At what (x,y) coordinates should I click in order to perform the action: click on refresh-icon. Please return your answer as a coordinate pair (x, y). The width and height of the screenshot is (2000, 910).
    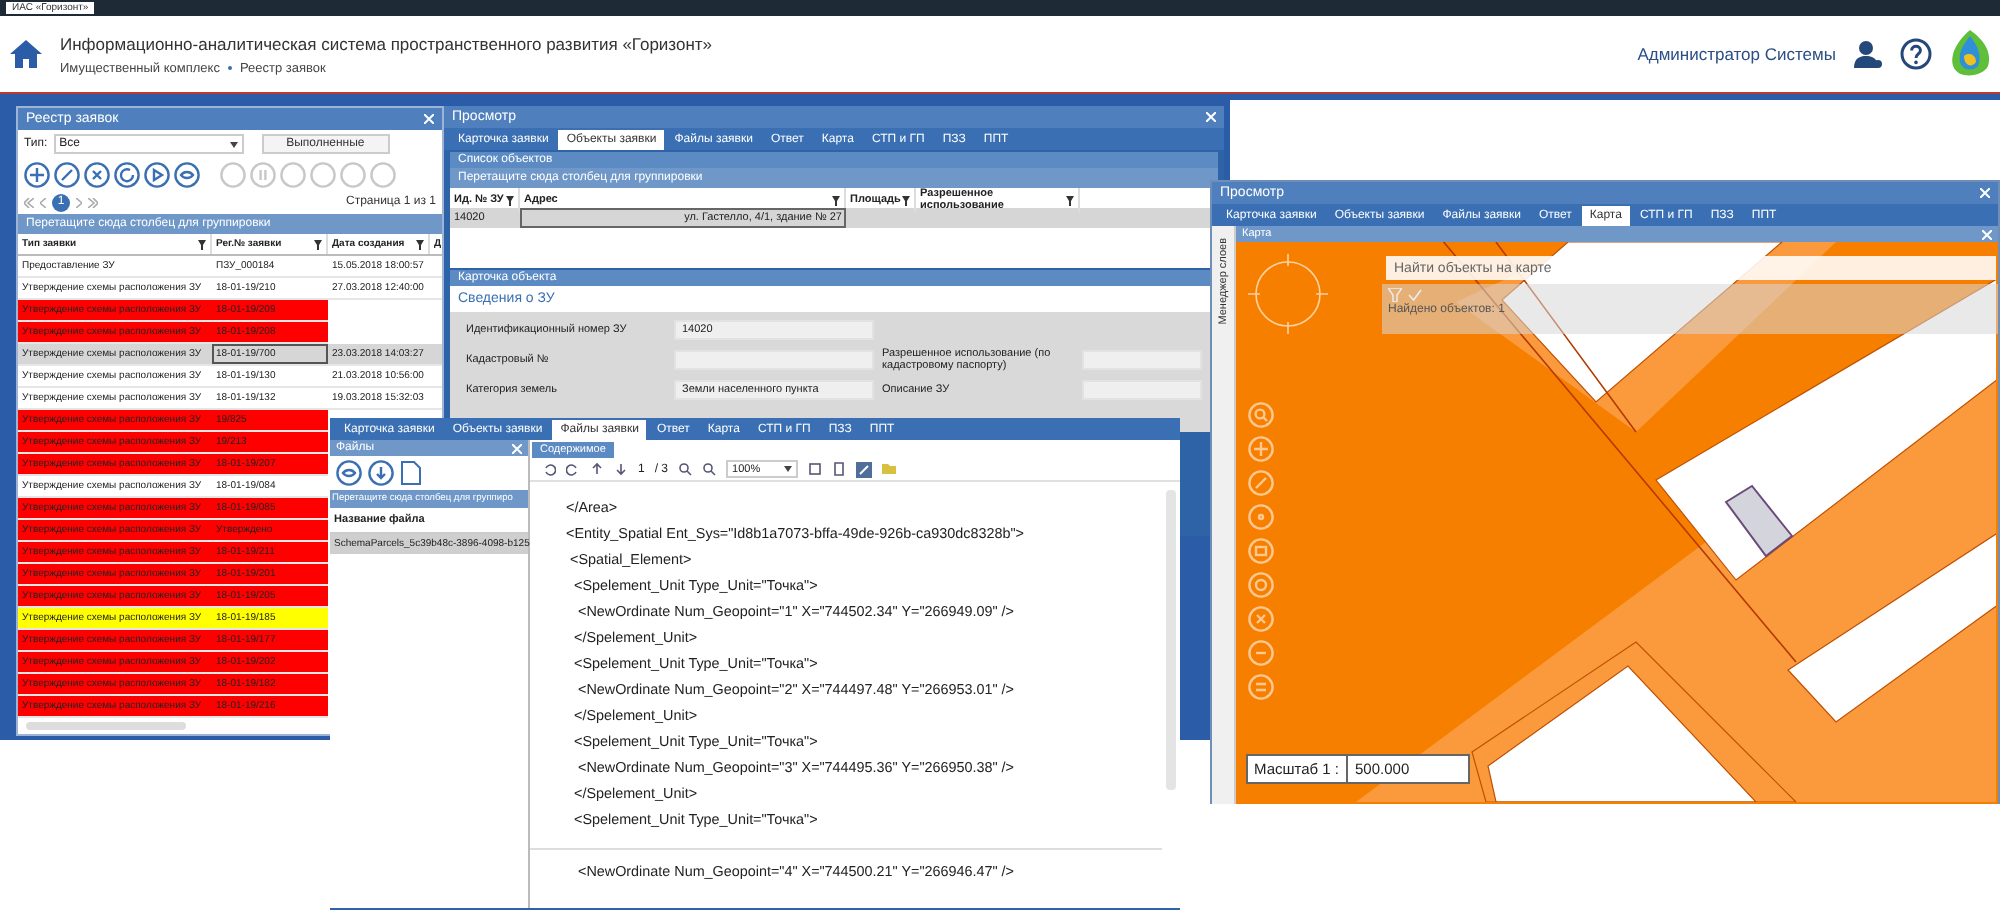
    Looking at the image, I should click on (127, 174).